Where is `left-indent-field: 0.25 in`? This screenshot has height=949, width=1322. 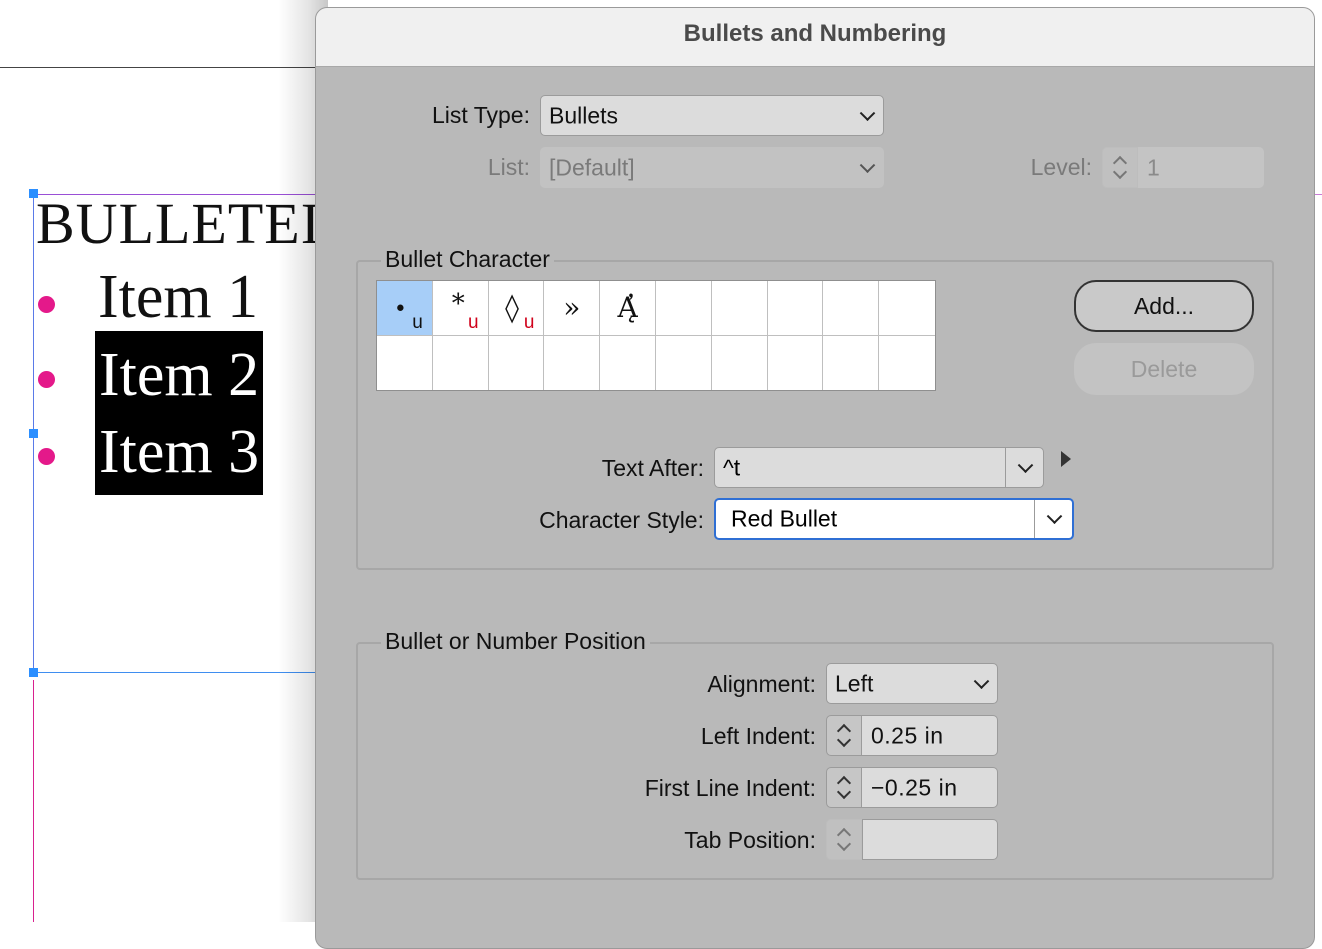 left-indent-field: 0.25 in is located at coordinates (930, 735).